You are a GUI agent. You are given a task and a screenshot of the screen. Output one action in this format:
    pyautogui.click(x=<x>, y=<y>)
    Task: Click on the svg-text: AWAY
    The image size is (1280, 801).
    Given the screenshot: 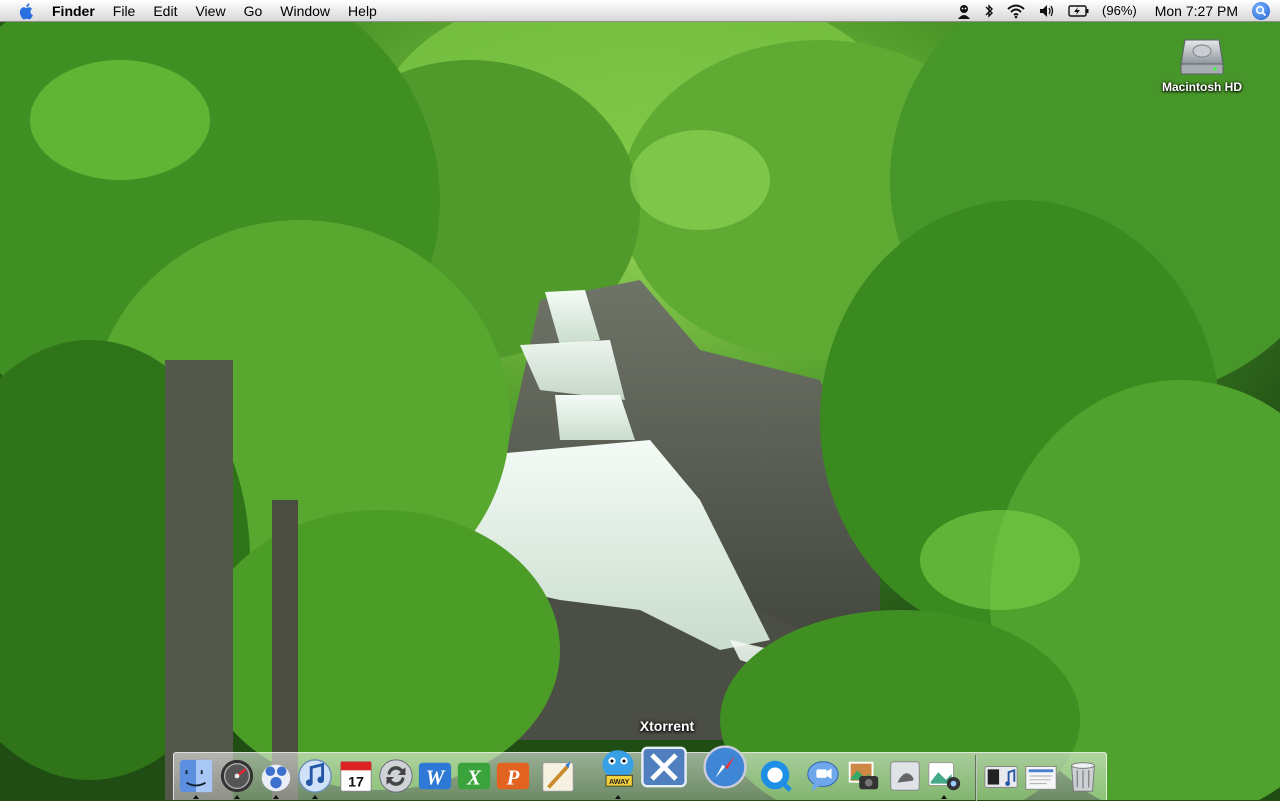 What is the action you would take?
    pyautogui.click(x=619, y=781)
    